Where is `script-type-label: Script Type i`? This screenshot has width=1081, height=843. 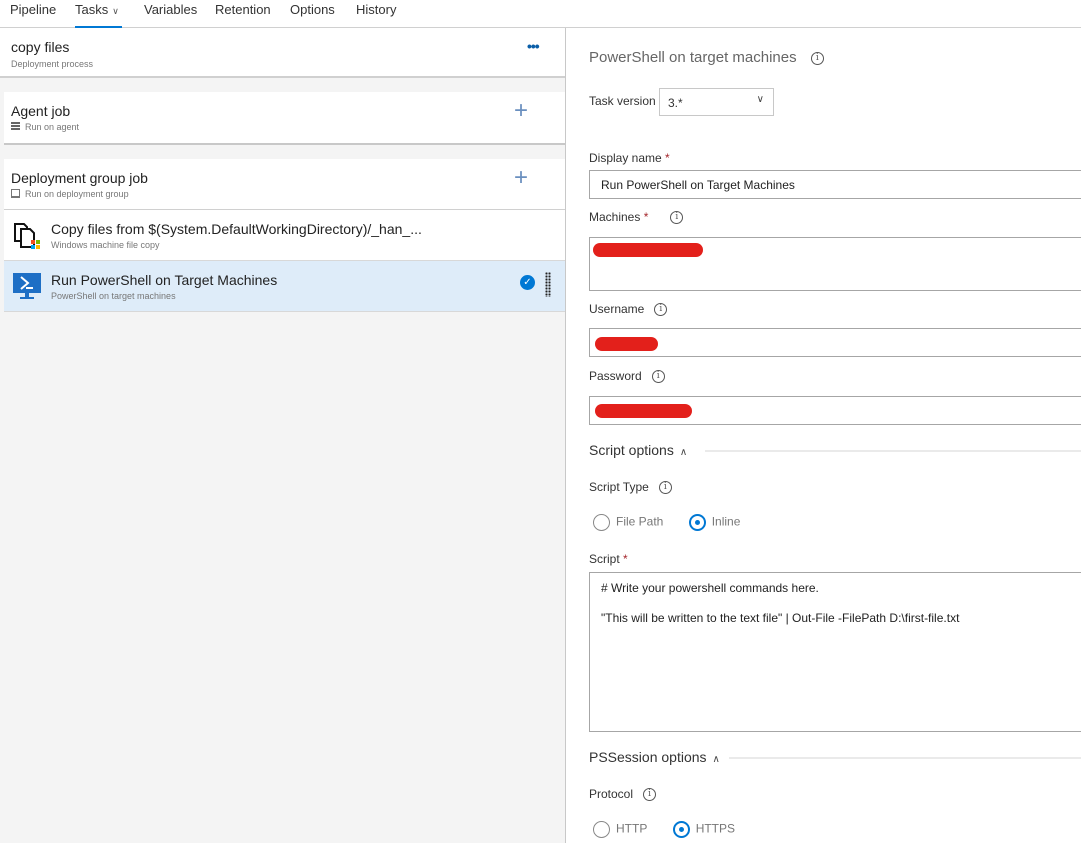
script-type-label: Script Type i is located at coordinates (630, 487).